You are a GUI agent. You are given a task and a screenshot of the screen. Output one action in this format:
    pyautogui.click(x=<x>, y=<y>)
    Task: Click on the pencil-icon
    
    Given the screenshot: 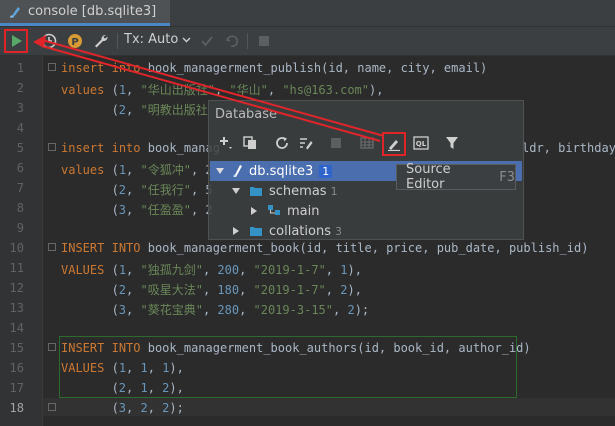 What is the action you would take?
    pyautogui.click(x=394, y=145)
    